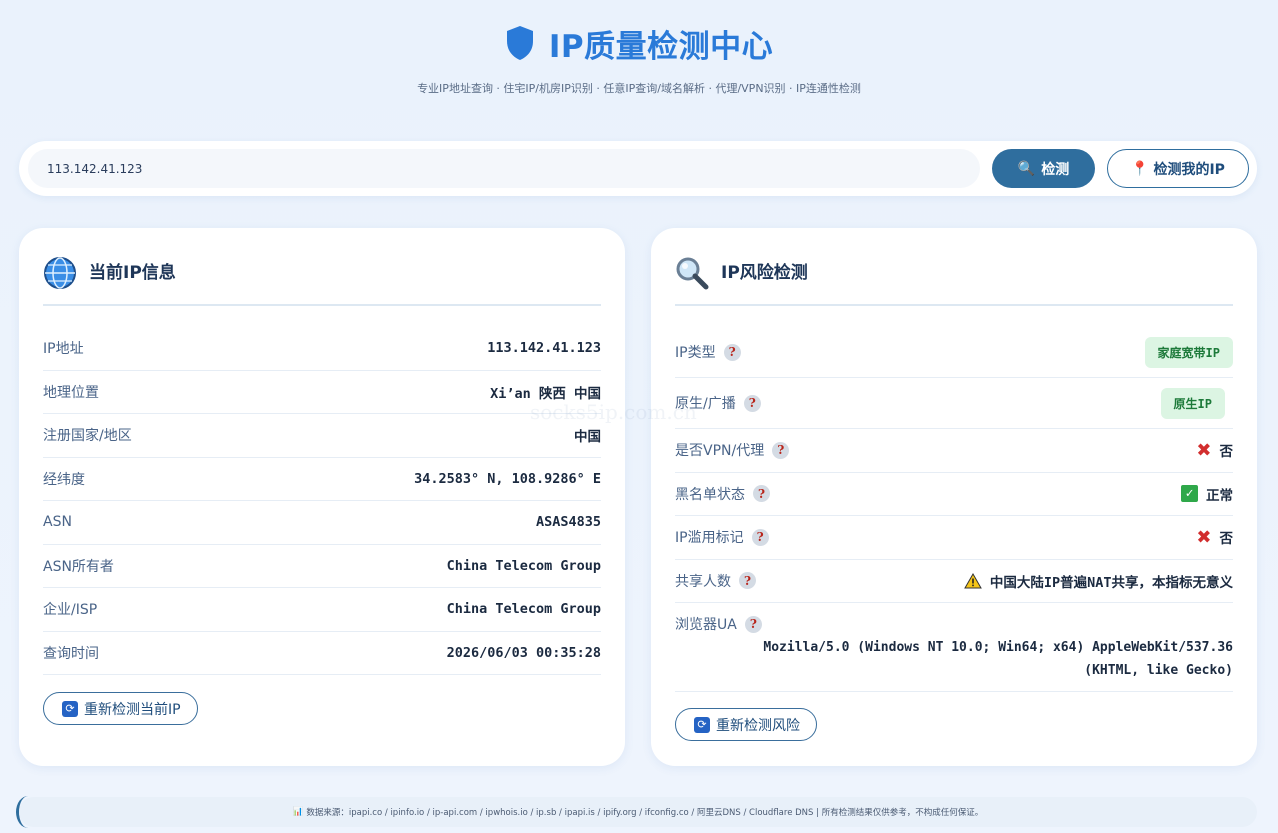 The width and height of the screenshot is (1278, 833). What do you see at coordinates (720, 451) in the screenshot?
I see `vpn-label: 是否VPN/代理` at bounding box center [720, 451].